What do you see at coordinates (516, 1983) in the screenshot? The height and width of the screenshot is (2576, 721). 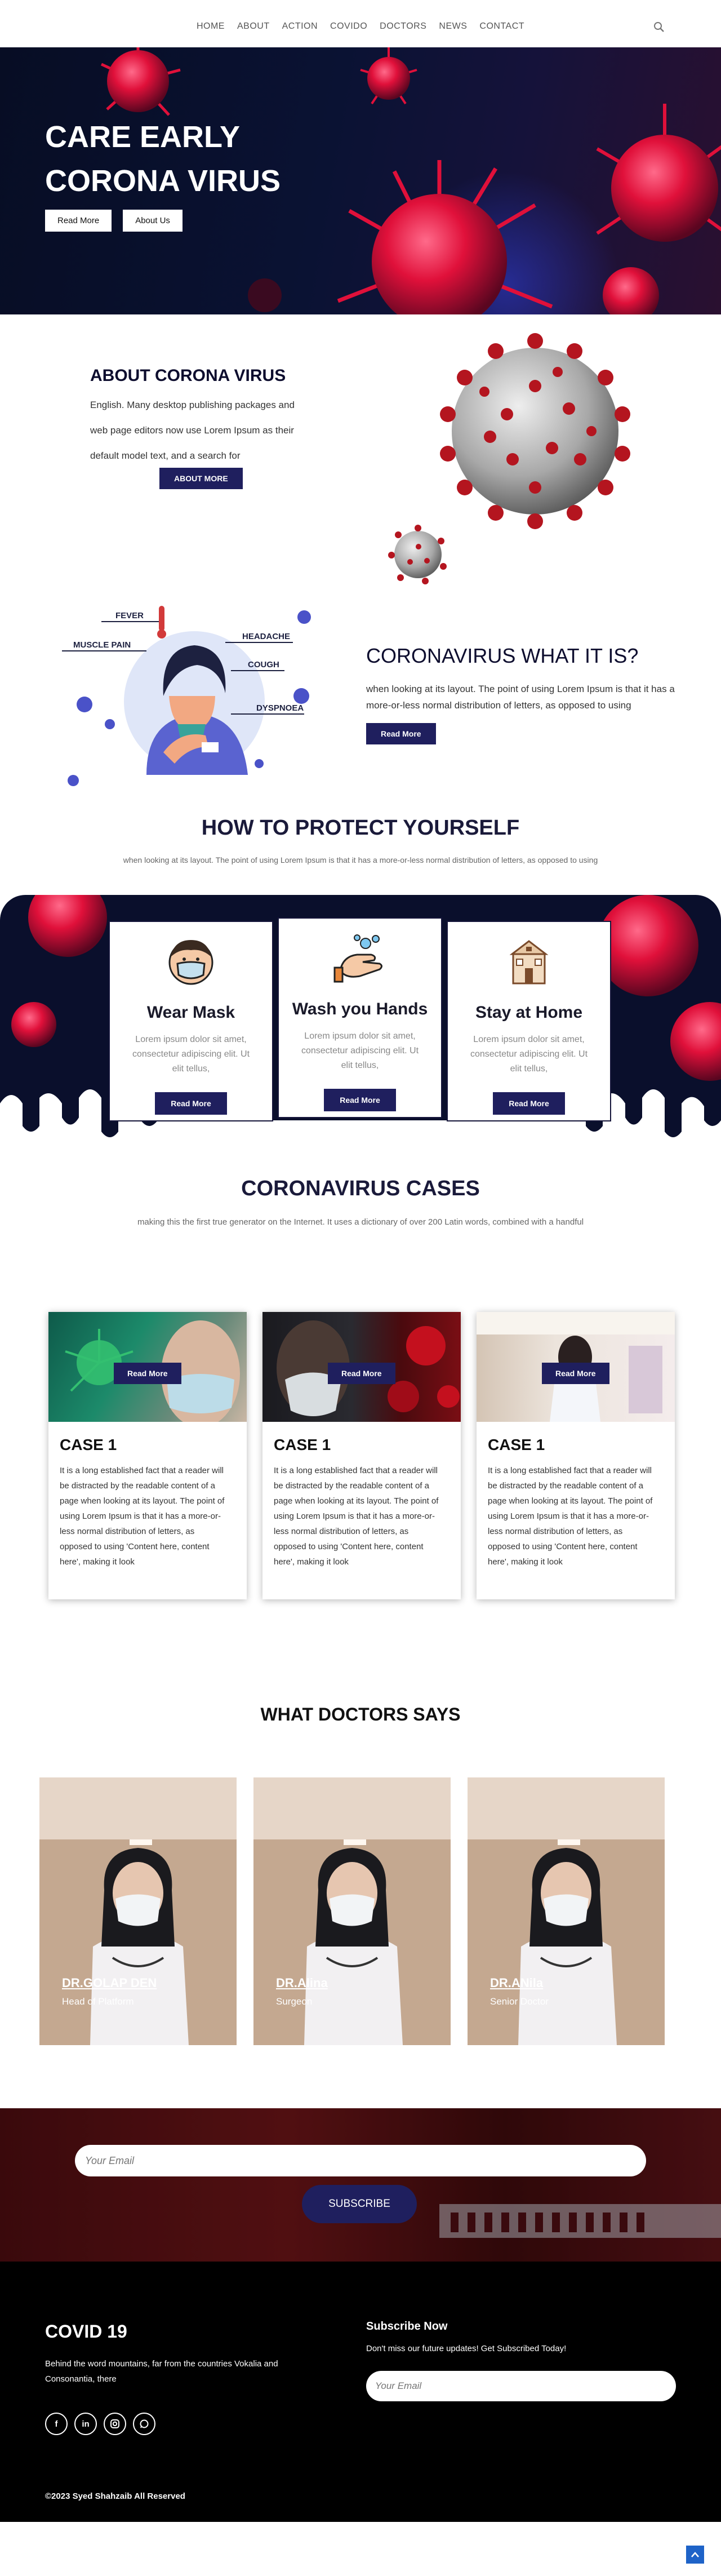 I see `doctor-name: DR.ANila` at bounding box center [516, 1983].